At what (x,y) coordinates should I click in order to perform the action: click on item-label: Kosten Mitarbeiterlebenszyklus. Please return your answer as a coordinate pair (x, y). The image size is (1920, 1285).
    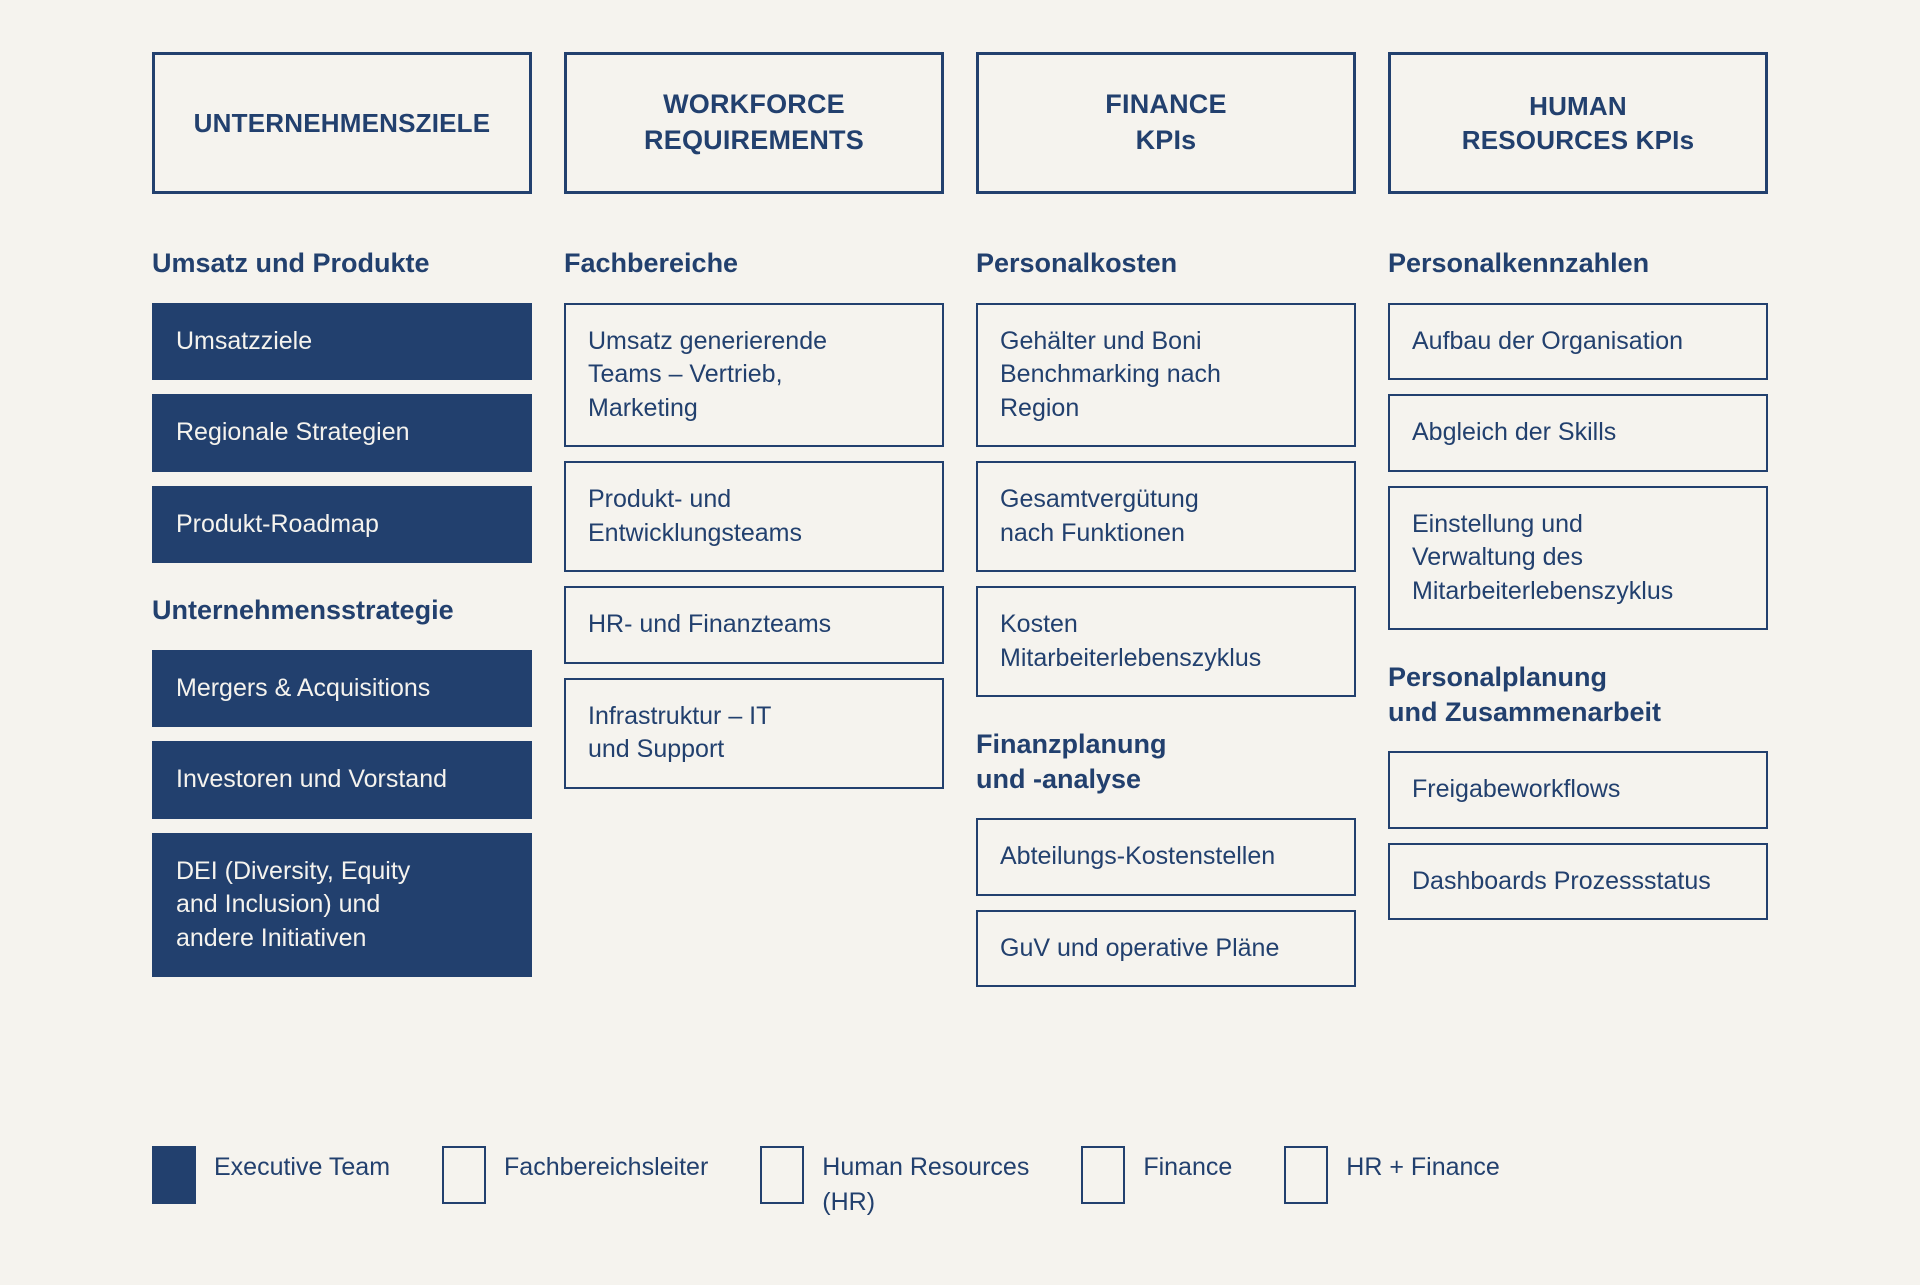
    Looking at the image, I should click on (1131, 641).